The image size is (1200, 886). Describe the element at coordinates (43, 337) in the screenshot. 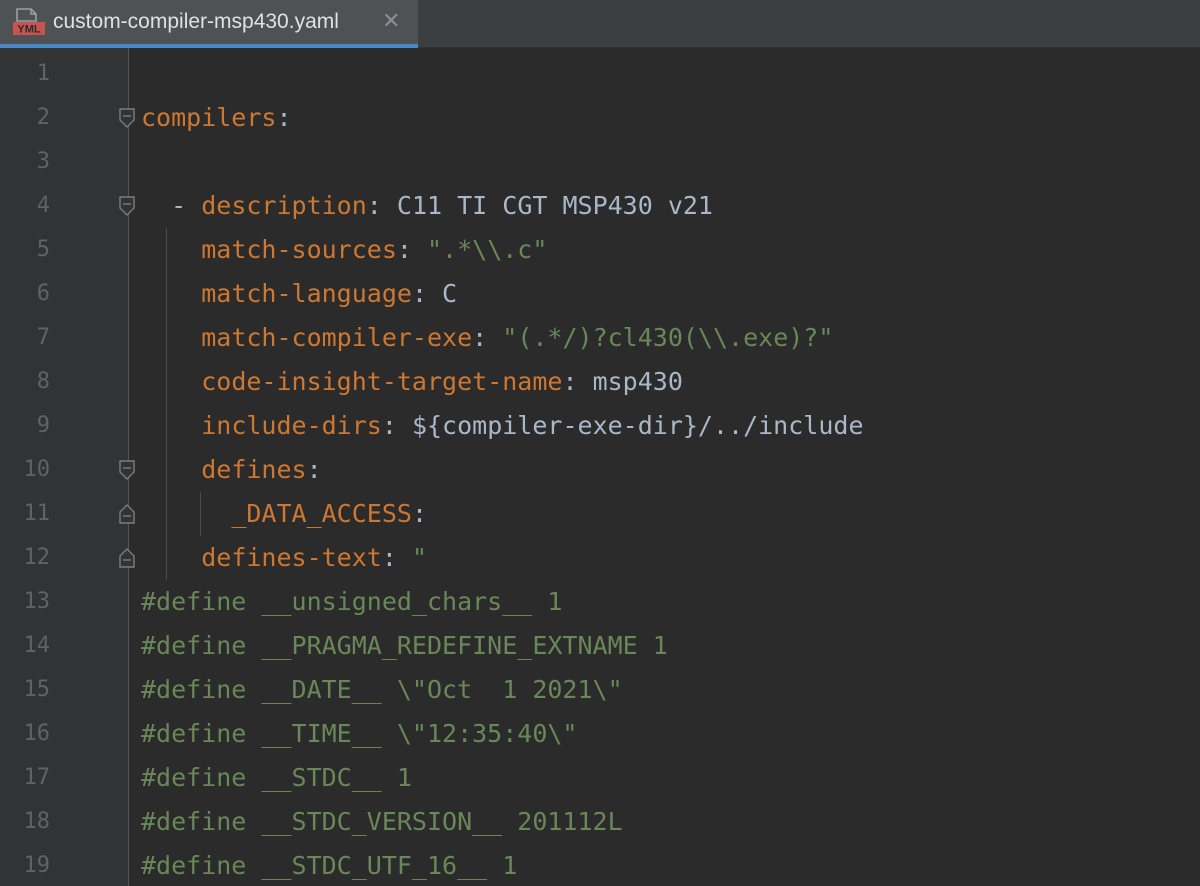

I see `line-number: 7` at that location.